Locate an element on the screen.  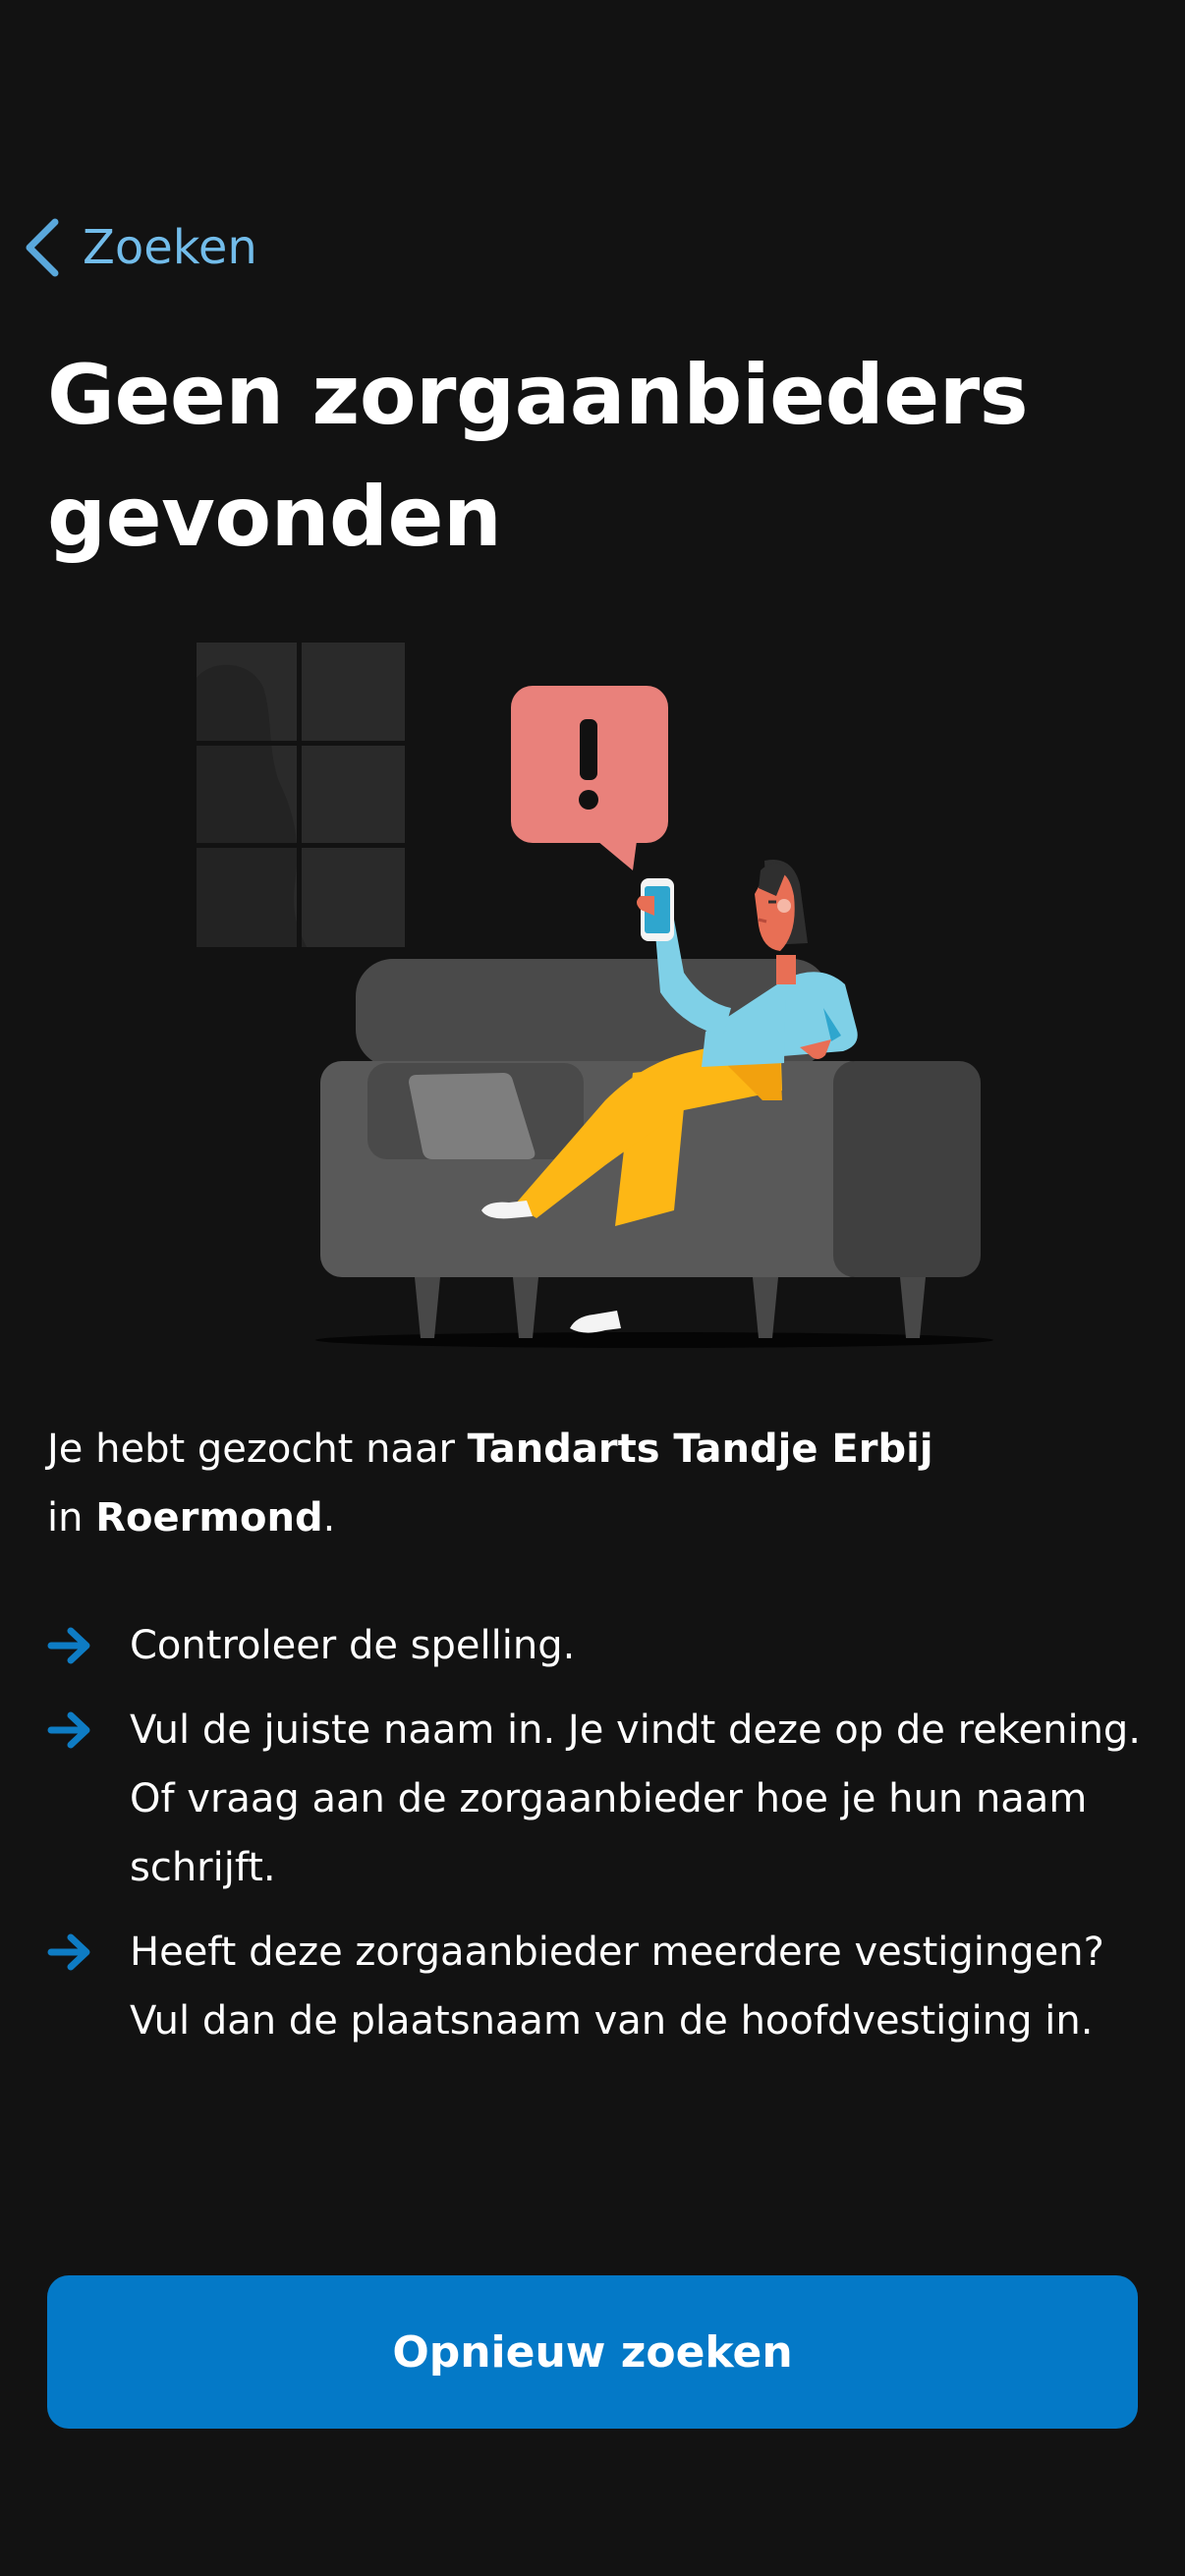
search-prefix: Je hebt gezocht naar is located at coordinates (251, 1449).